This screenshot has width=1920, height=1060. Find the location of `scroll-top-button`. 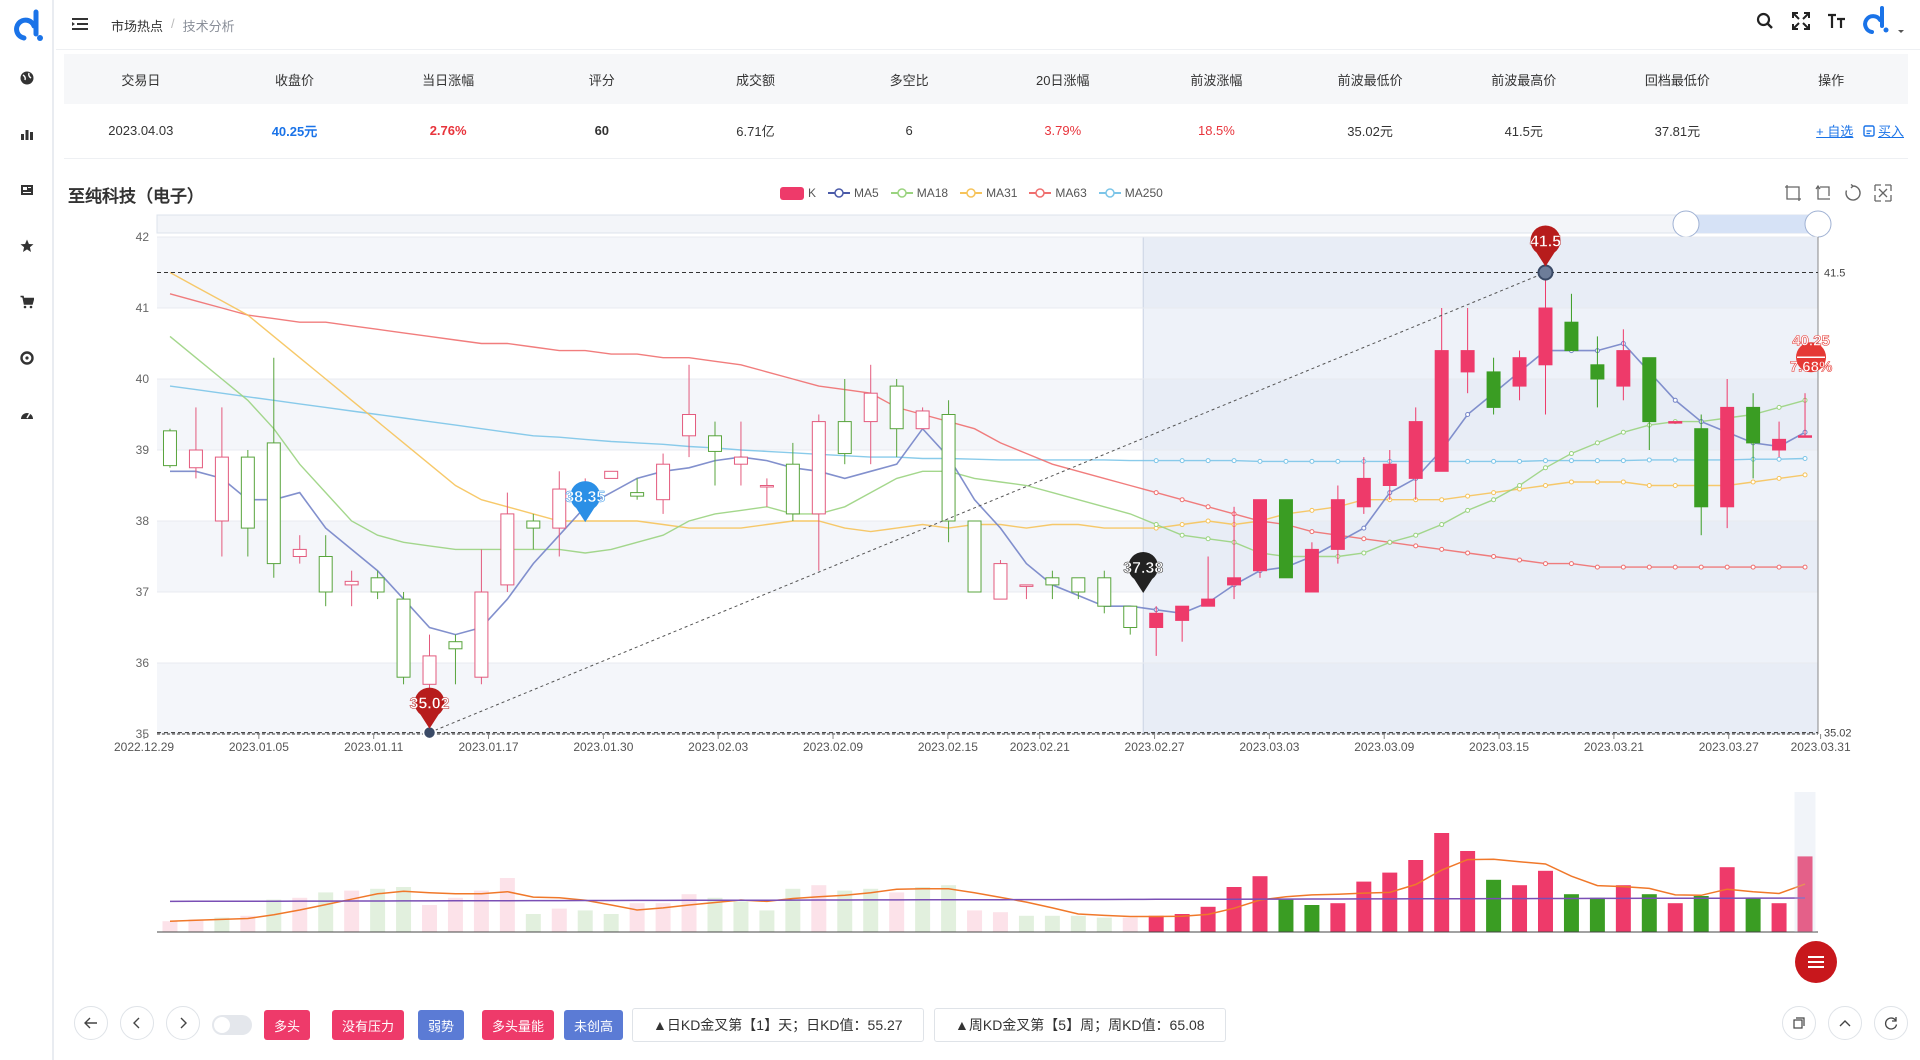

scroll-top-button is located at coordinates (1845, 1023).